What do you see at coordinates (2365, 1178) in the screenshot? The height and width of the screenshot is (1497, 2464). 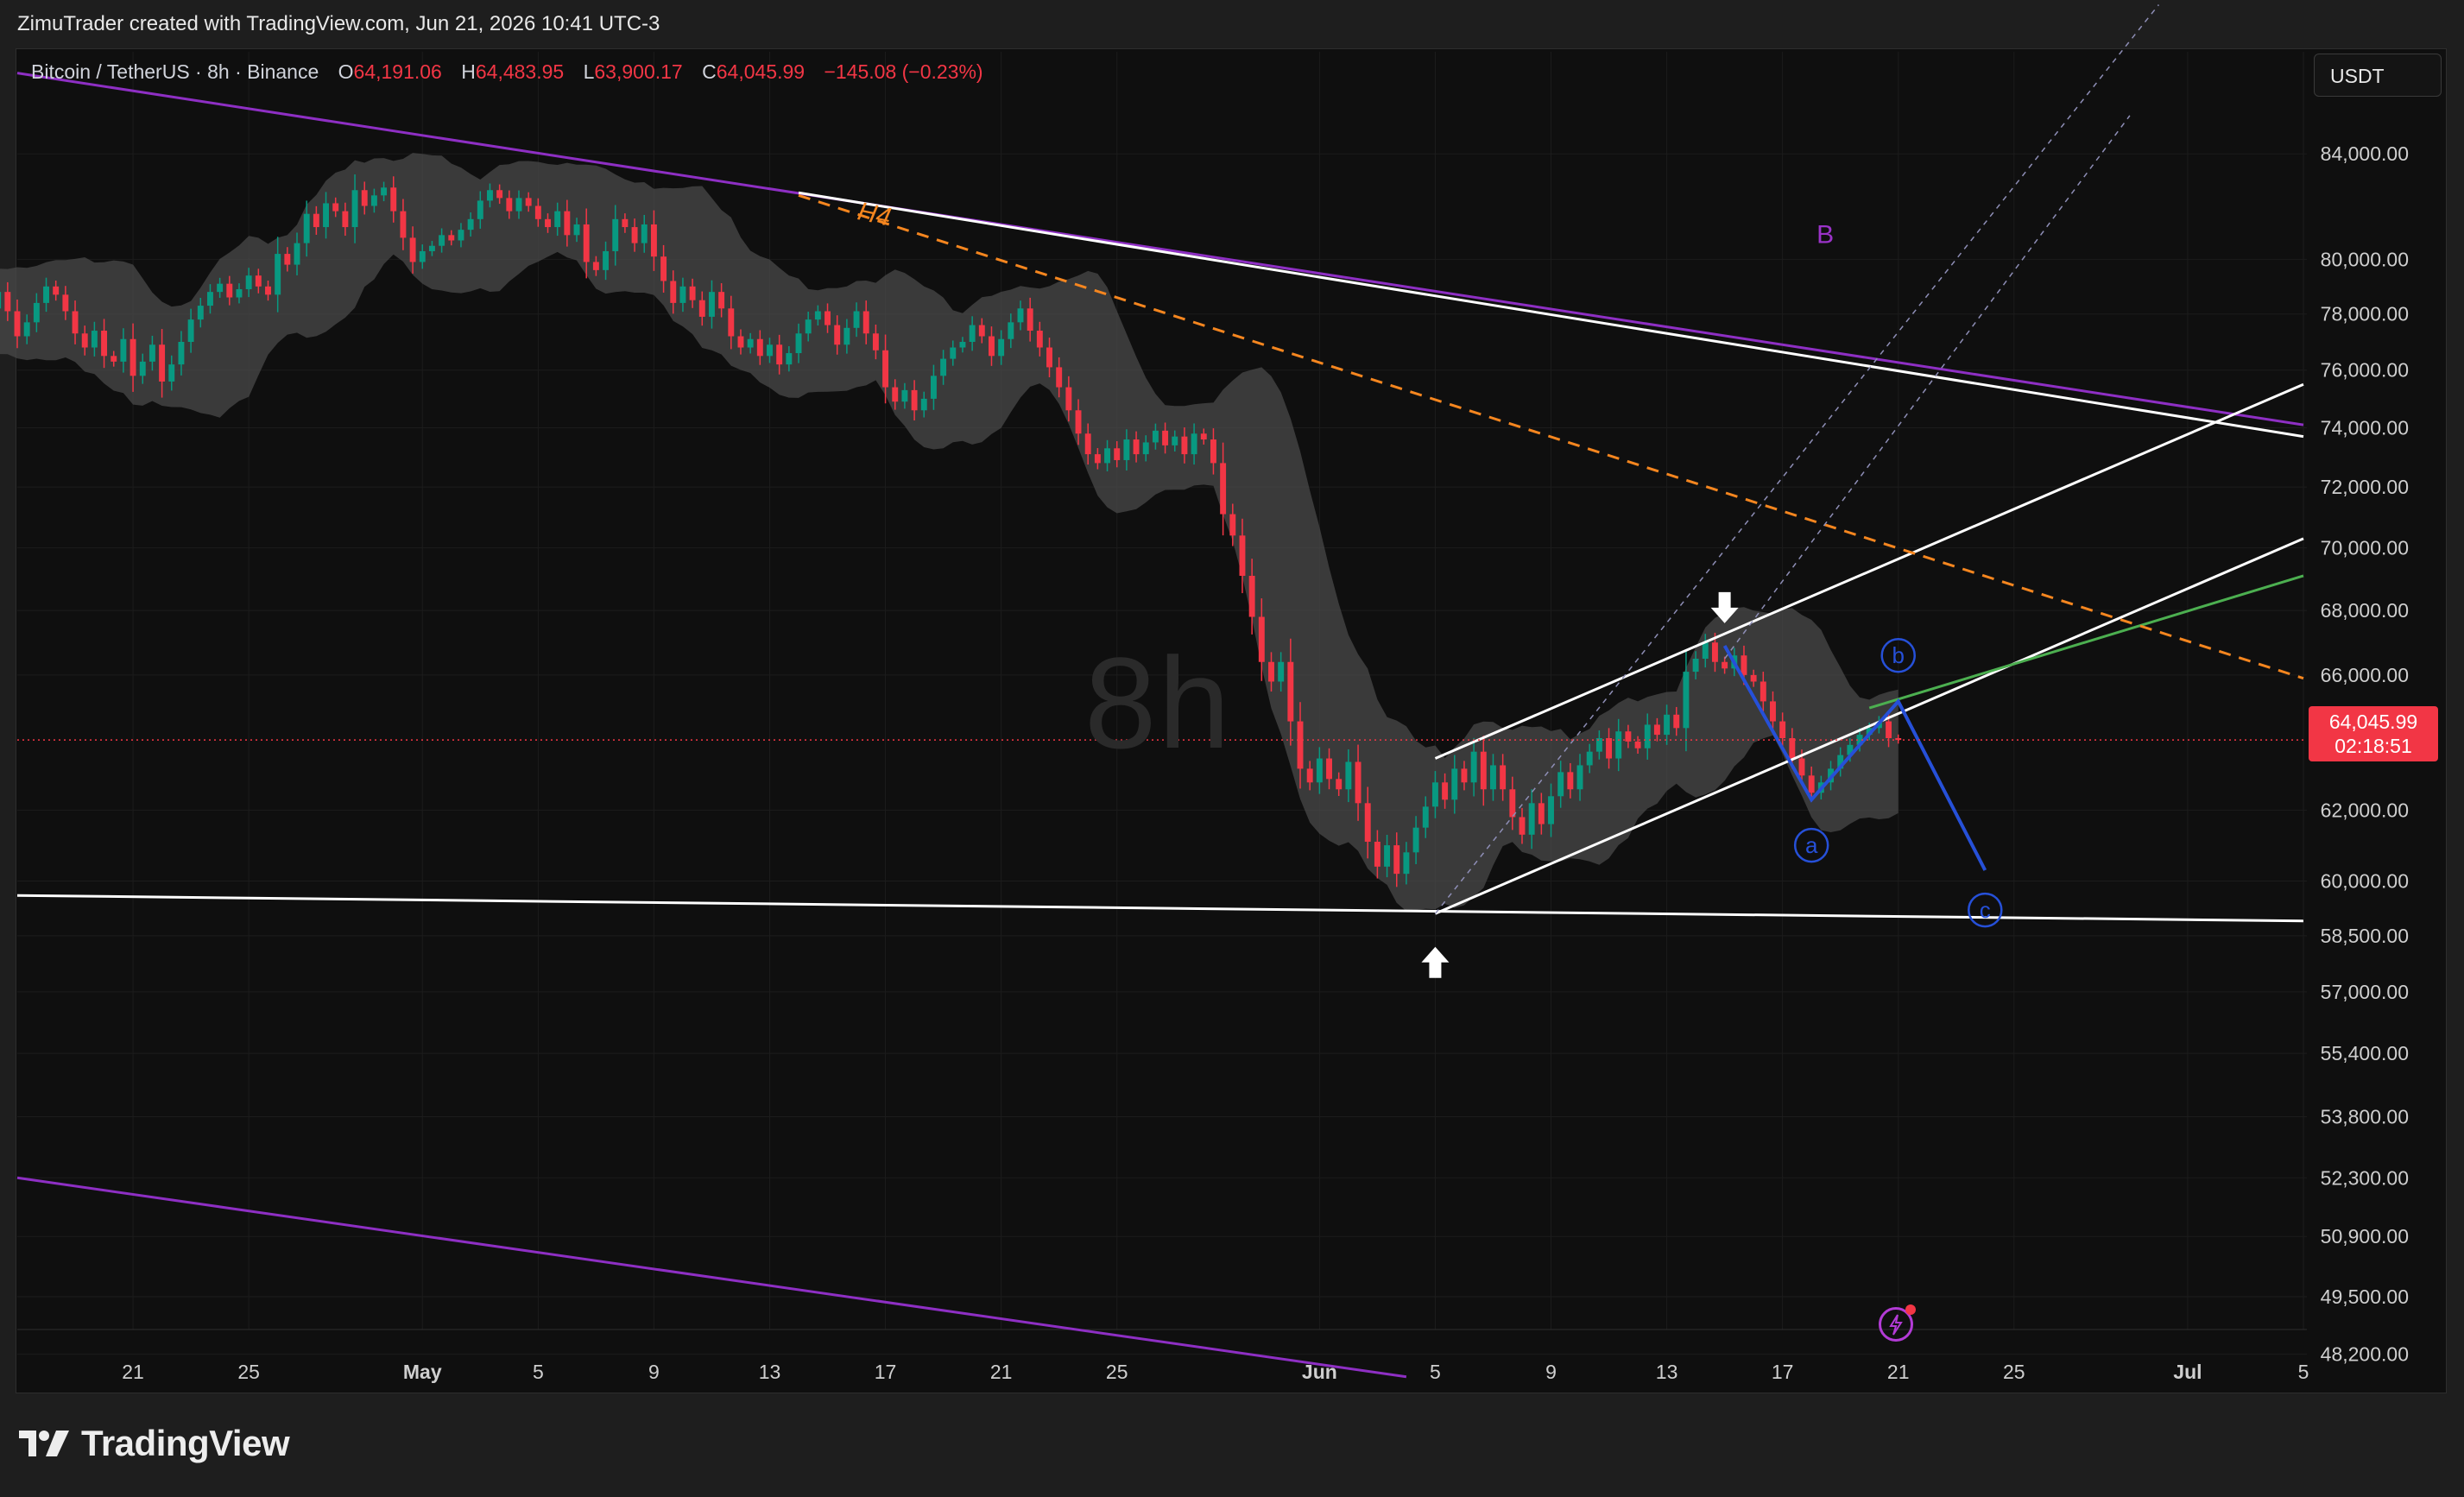 I see `y-tick-label: 52,300.00` at bounding box center [2365, 1178].